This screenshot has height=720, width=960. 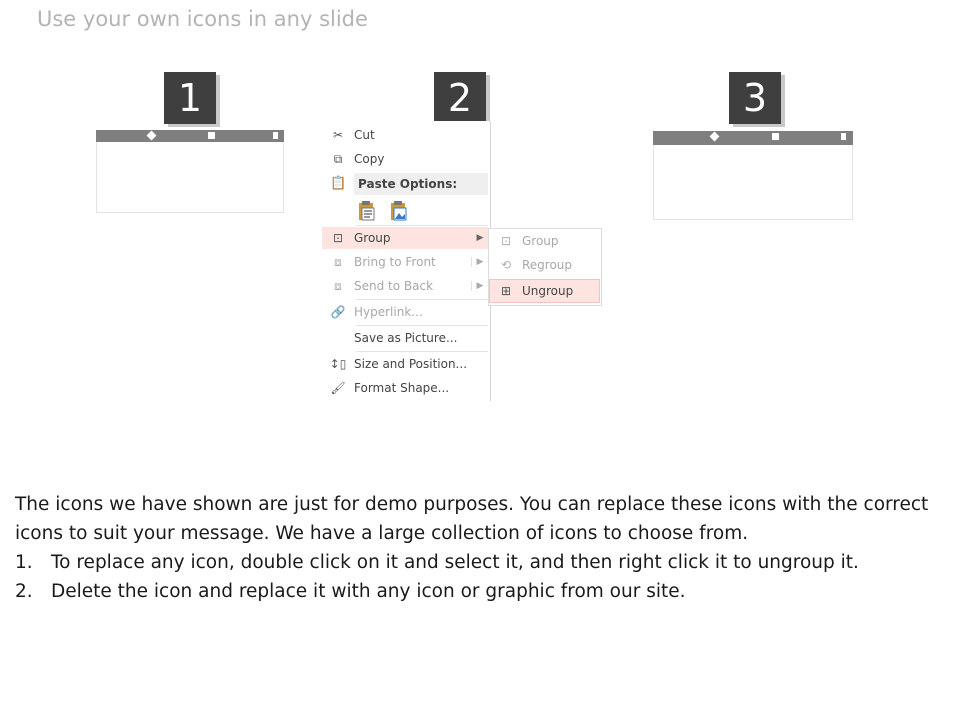 What do you see at coordinates (190, 98) in the screenshot?
I see `step-1-badge: 1` at bounding box center [190, 98].